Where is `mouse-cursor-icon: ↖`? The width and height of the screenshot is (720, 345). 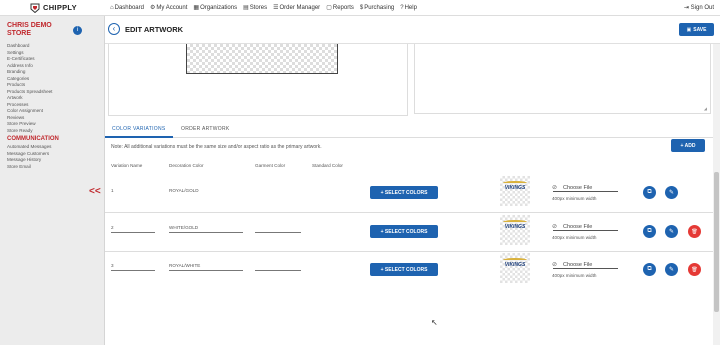
mouse-cursor-icon: ↖ is located at coordinates (434, 322).